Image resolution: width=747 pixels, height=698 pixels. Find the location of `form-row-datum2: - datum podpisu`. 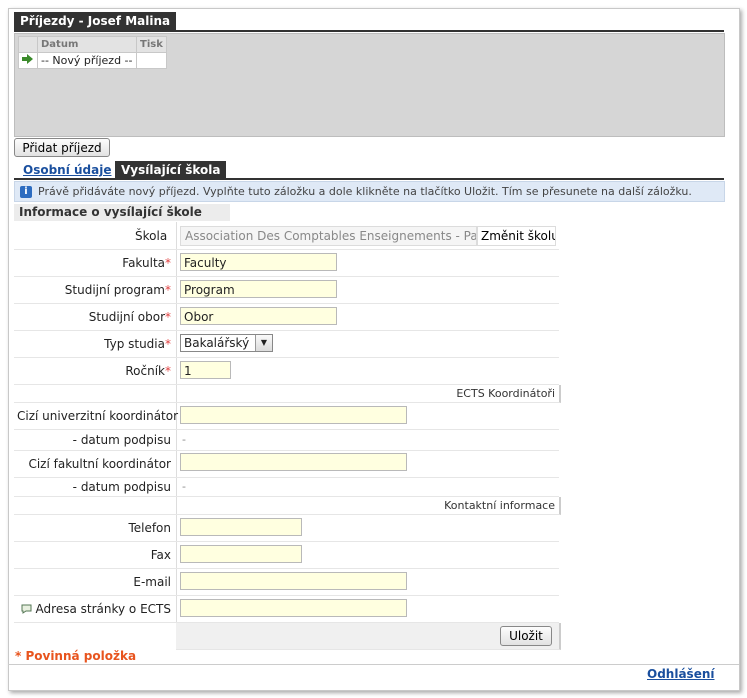

form-row-datum2: - datum podpisu is located at coordinates (286, 487).